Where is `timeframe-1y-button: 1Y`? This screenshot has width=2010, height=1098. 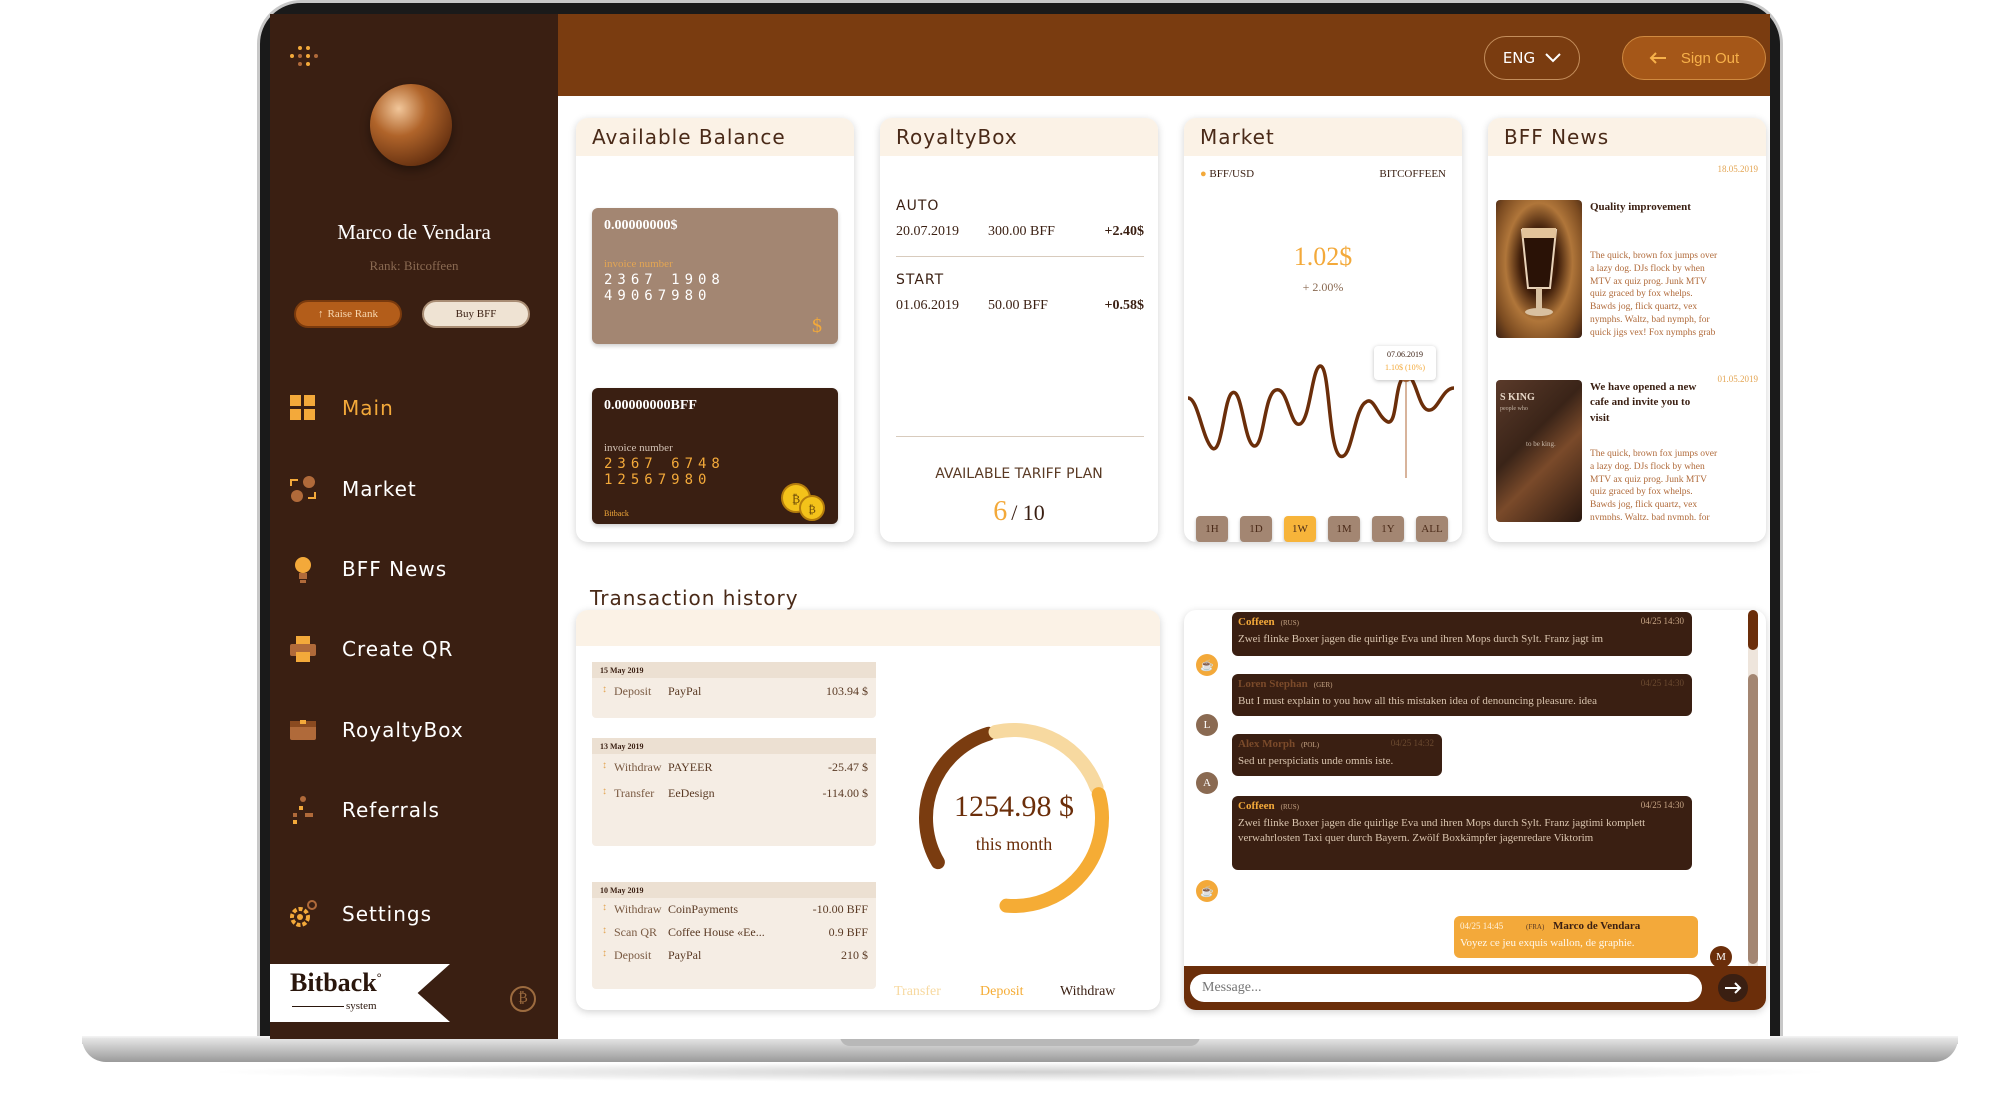 timeframe-1y-button: 1Y is located at coordinates (1388, 529).